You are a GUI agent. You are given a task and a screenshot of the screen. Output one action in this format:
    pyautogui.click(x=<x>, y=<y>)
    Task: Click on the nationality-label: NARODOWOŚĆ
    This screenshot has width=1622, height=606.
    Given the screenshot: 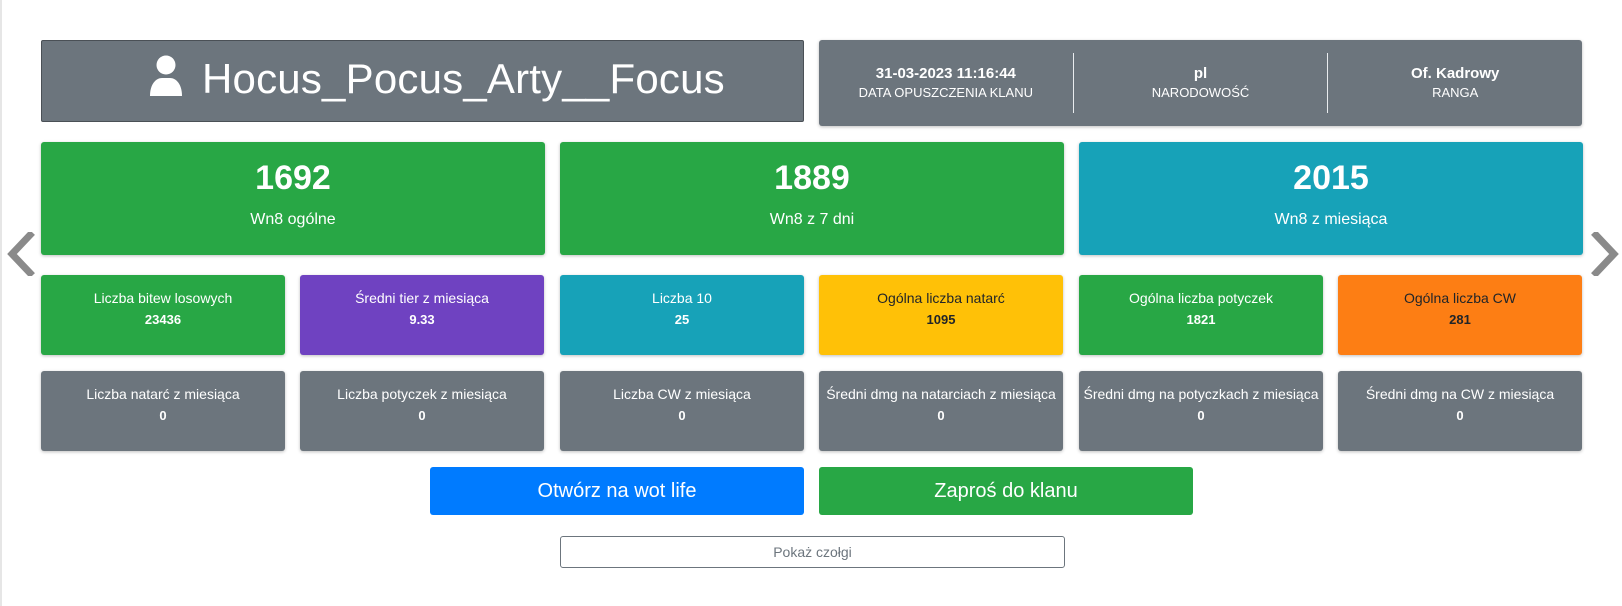 What is the action you would take?
    pyautogui.click(x=1200, y=92)
    